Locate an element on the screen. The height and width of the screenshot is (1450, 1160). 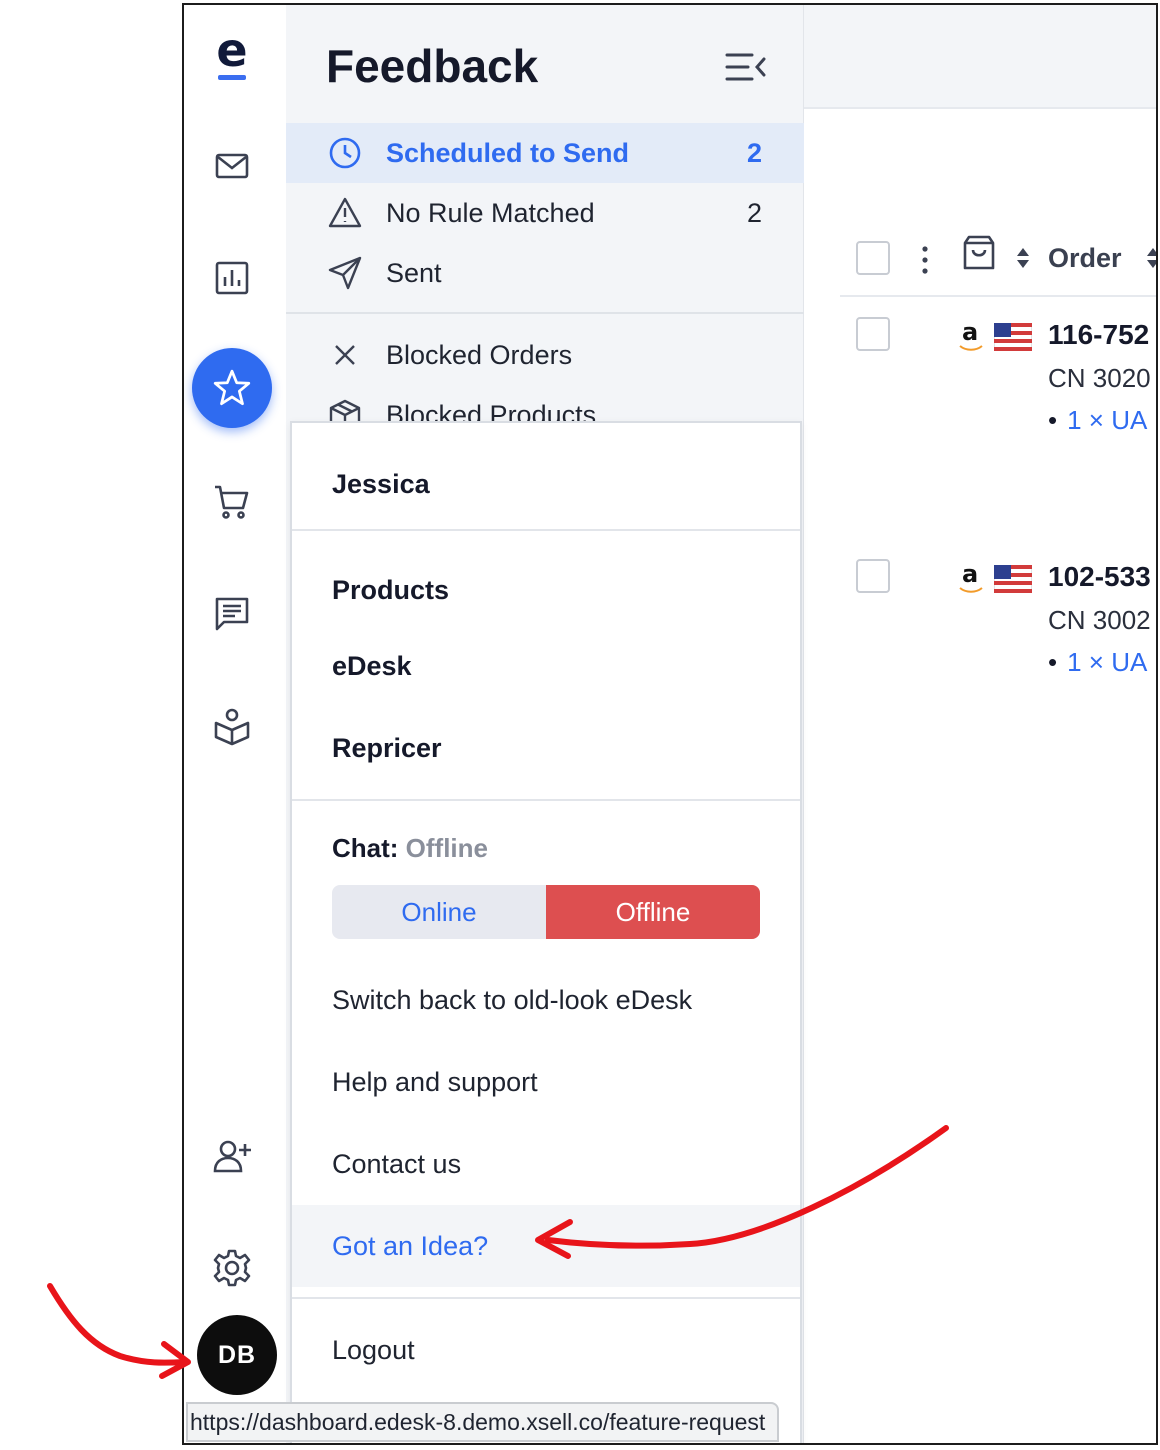
menu-user-name: Jessica is located at coordinates (381, 484).